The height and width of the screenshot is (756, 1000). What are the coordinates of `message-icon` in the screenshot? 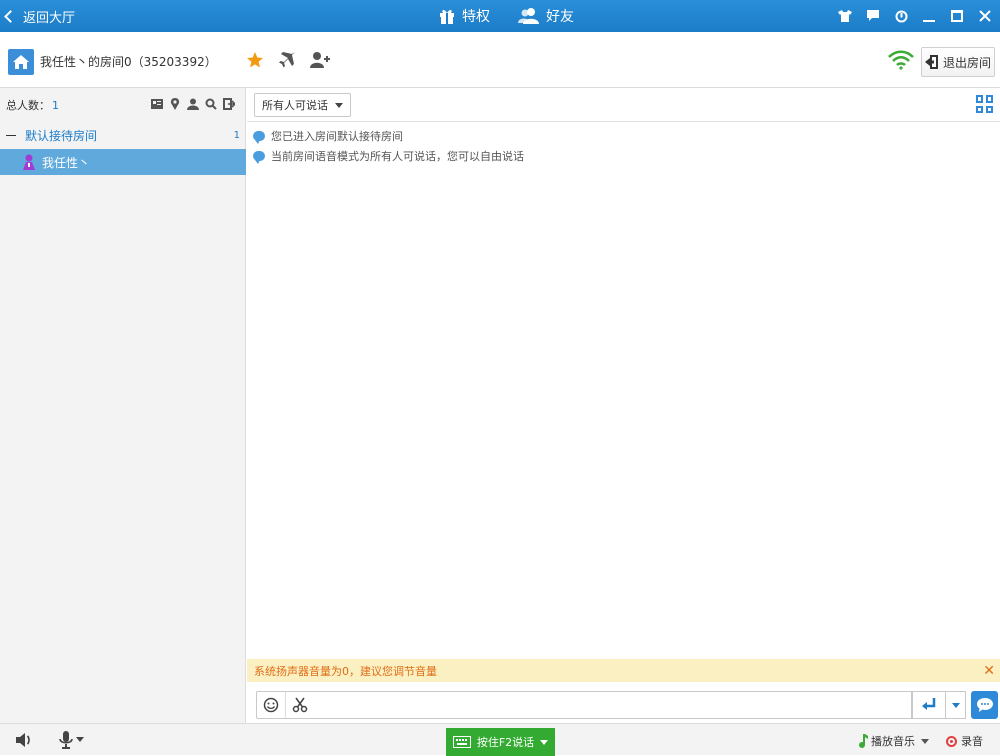 It's located at (873, 16).